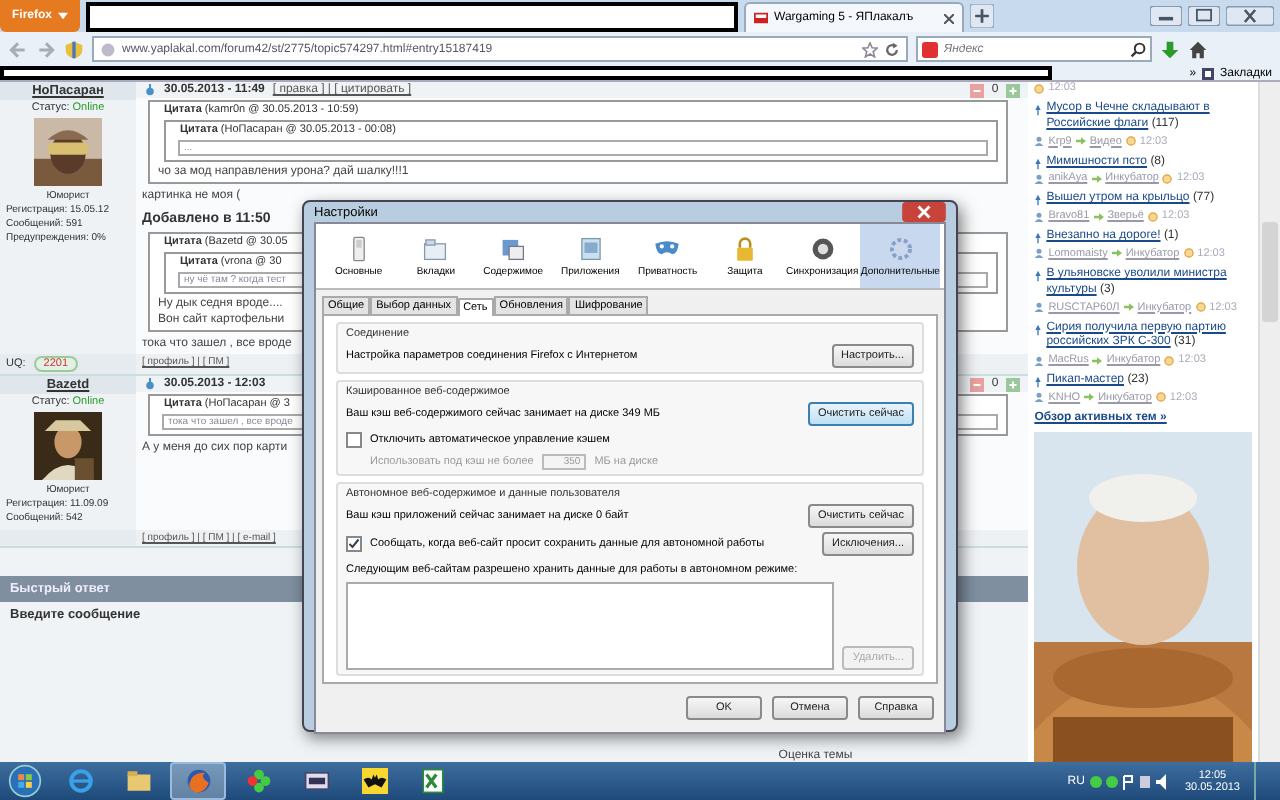 The width and height of the screenshot is (1280, 800). What do you see at coordinates (63, 16) in the screenshot?
I see `caret-icon` at bounding box center [63, 16].